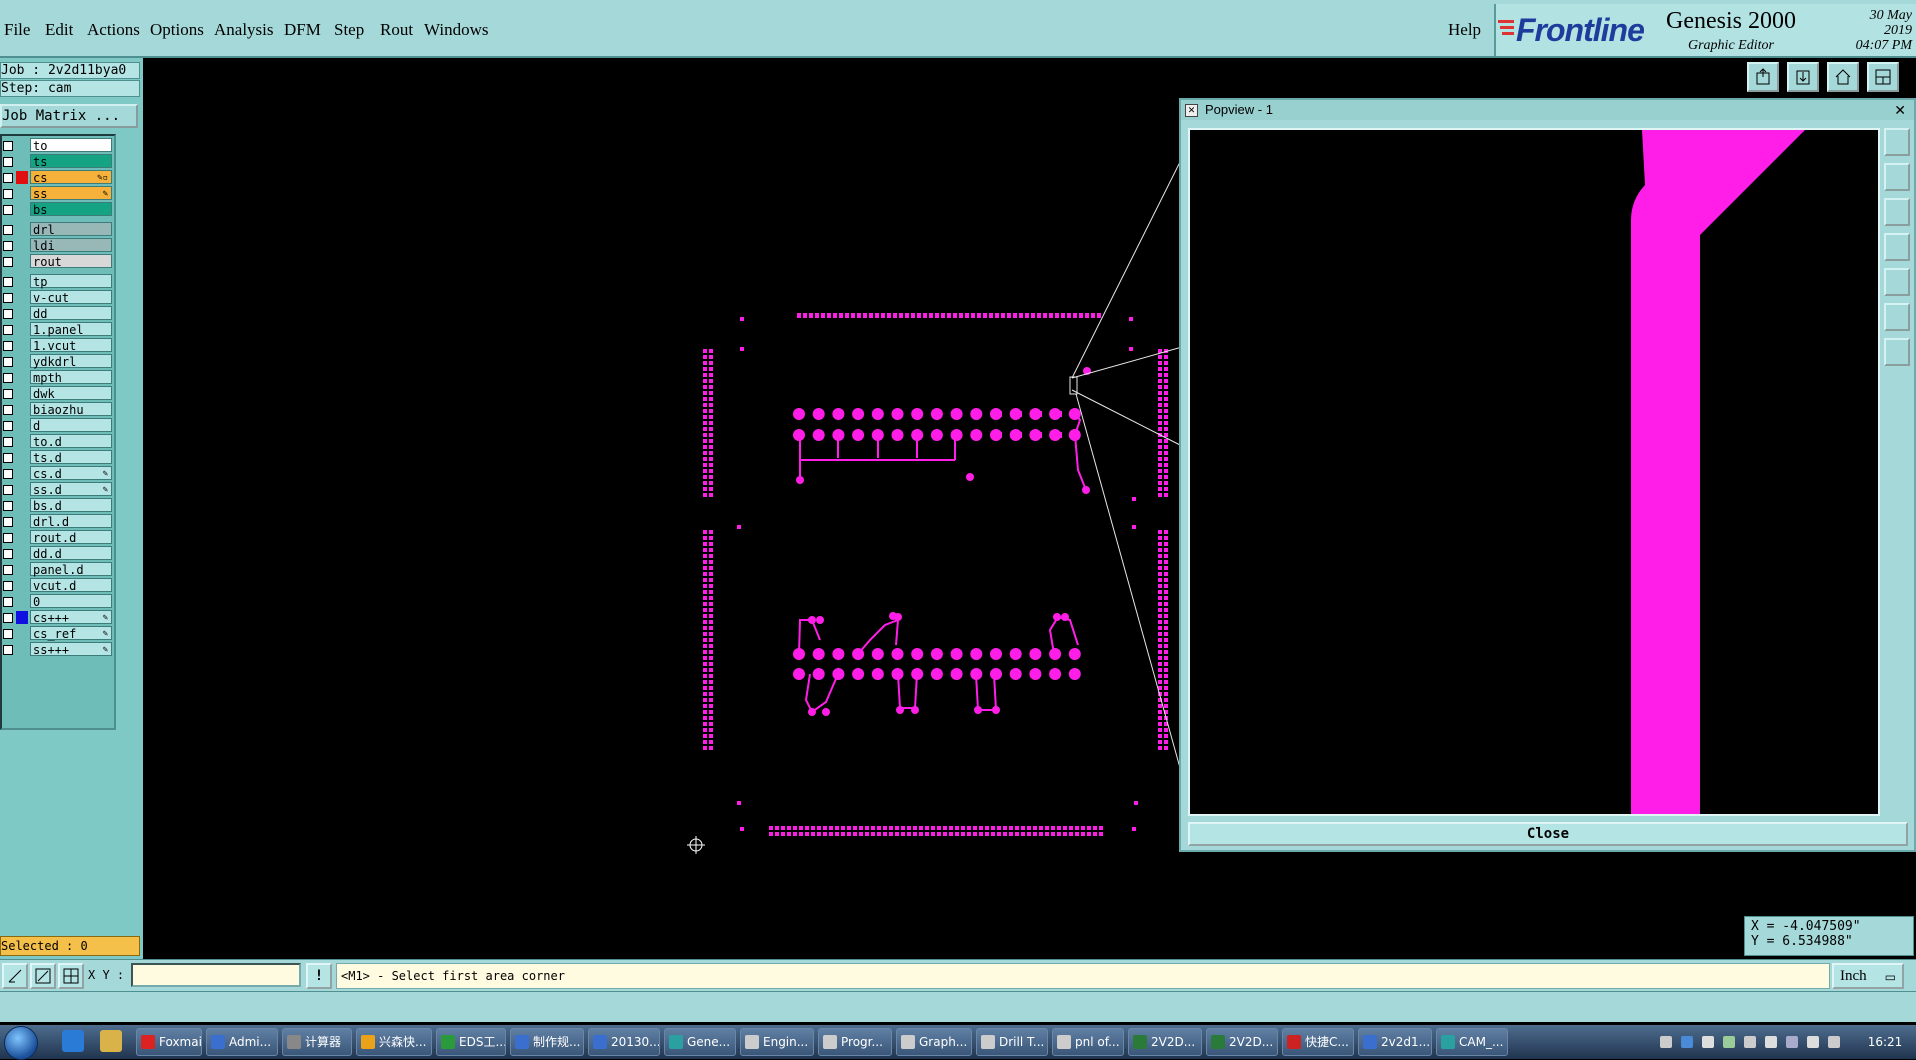 This screenshot has width=1916, height=1060. What do you see at coordinates (71, 537) in the screenshot?
I see `layer-name: rout.d` at bounding box center [71, 537].